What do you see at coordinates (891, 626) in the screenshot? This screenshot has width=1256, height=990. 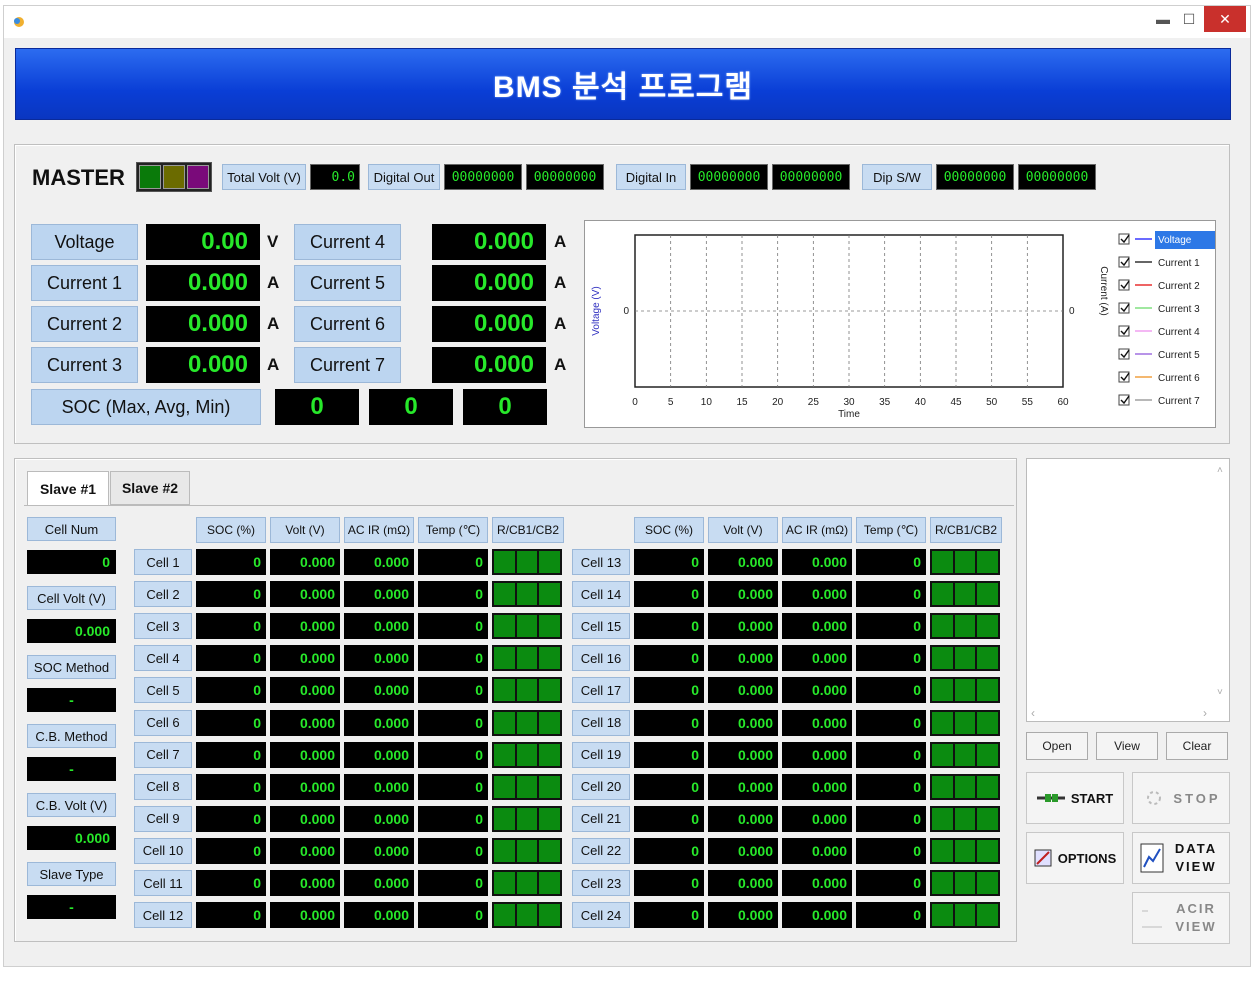 I see `cell-15-temp: 0` at bounding box center [891, 626].